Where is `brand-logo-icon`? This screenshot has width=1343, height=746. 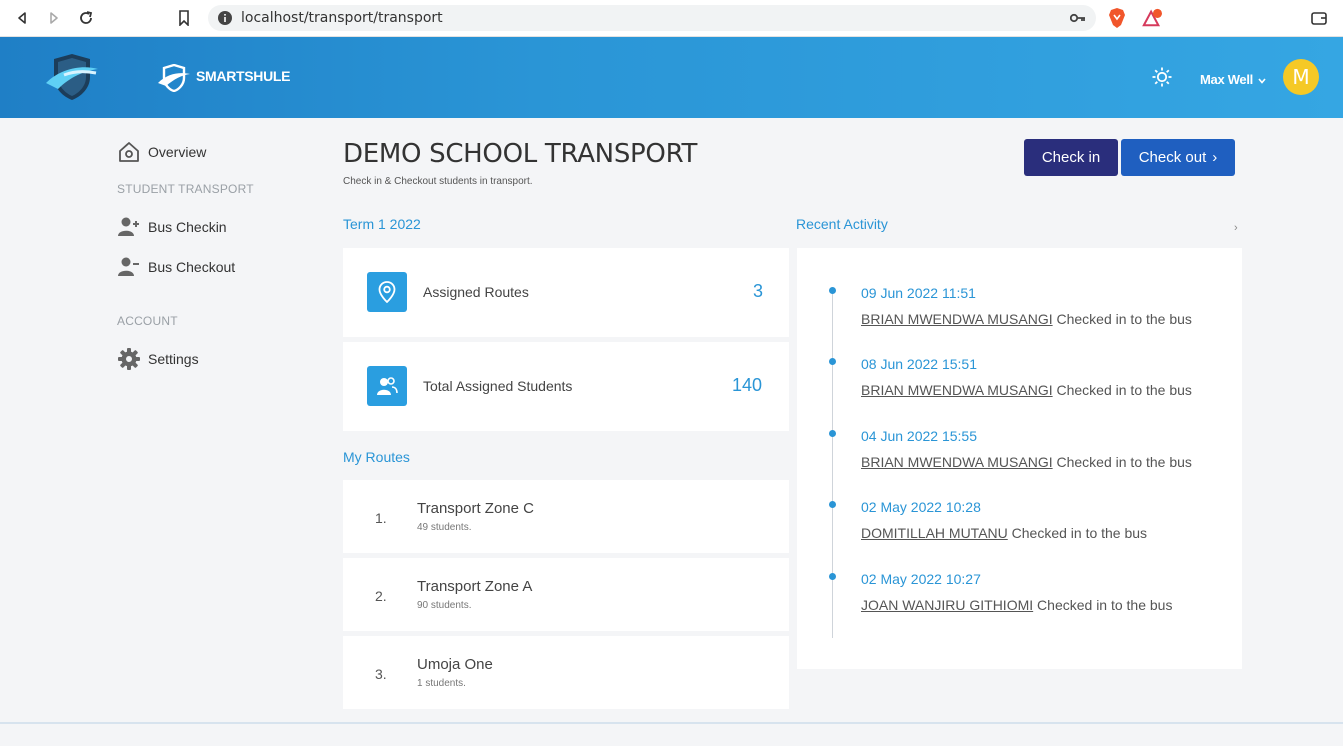 brand-logo-icon is located at coordinates (175, 80).